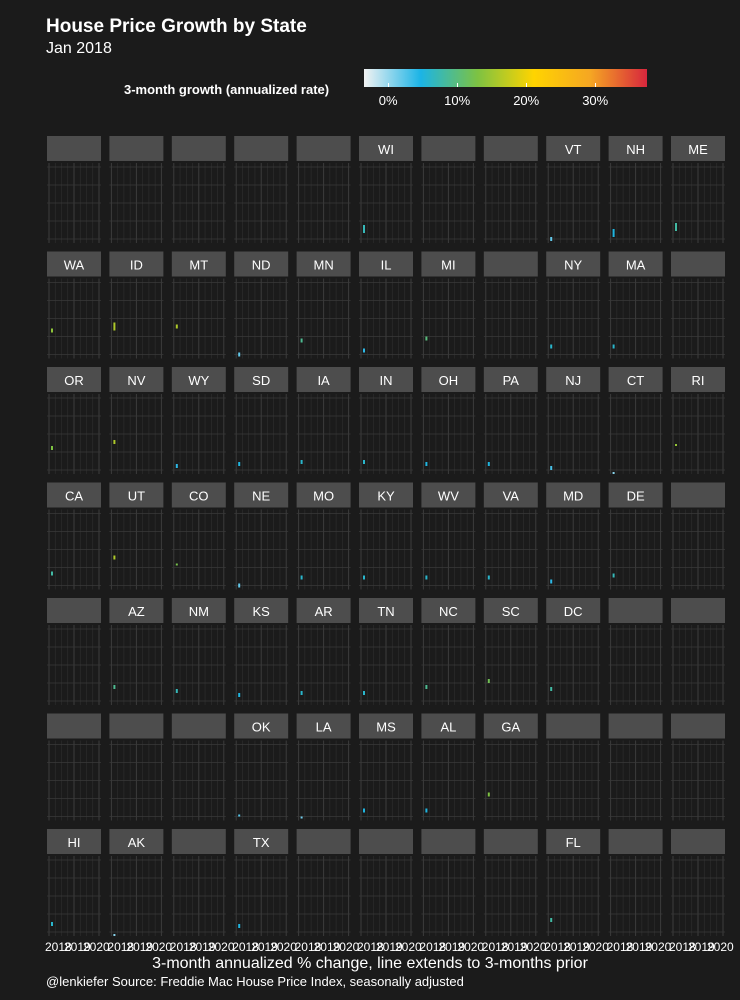 The width and height of the screenshot is (740, 1000). I want to click on facet-label: MO, so click(323, 496).